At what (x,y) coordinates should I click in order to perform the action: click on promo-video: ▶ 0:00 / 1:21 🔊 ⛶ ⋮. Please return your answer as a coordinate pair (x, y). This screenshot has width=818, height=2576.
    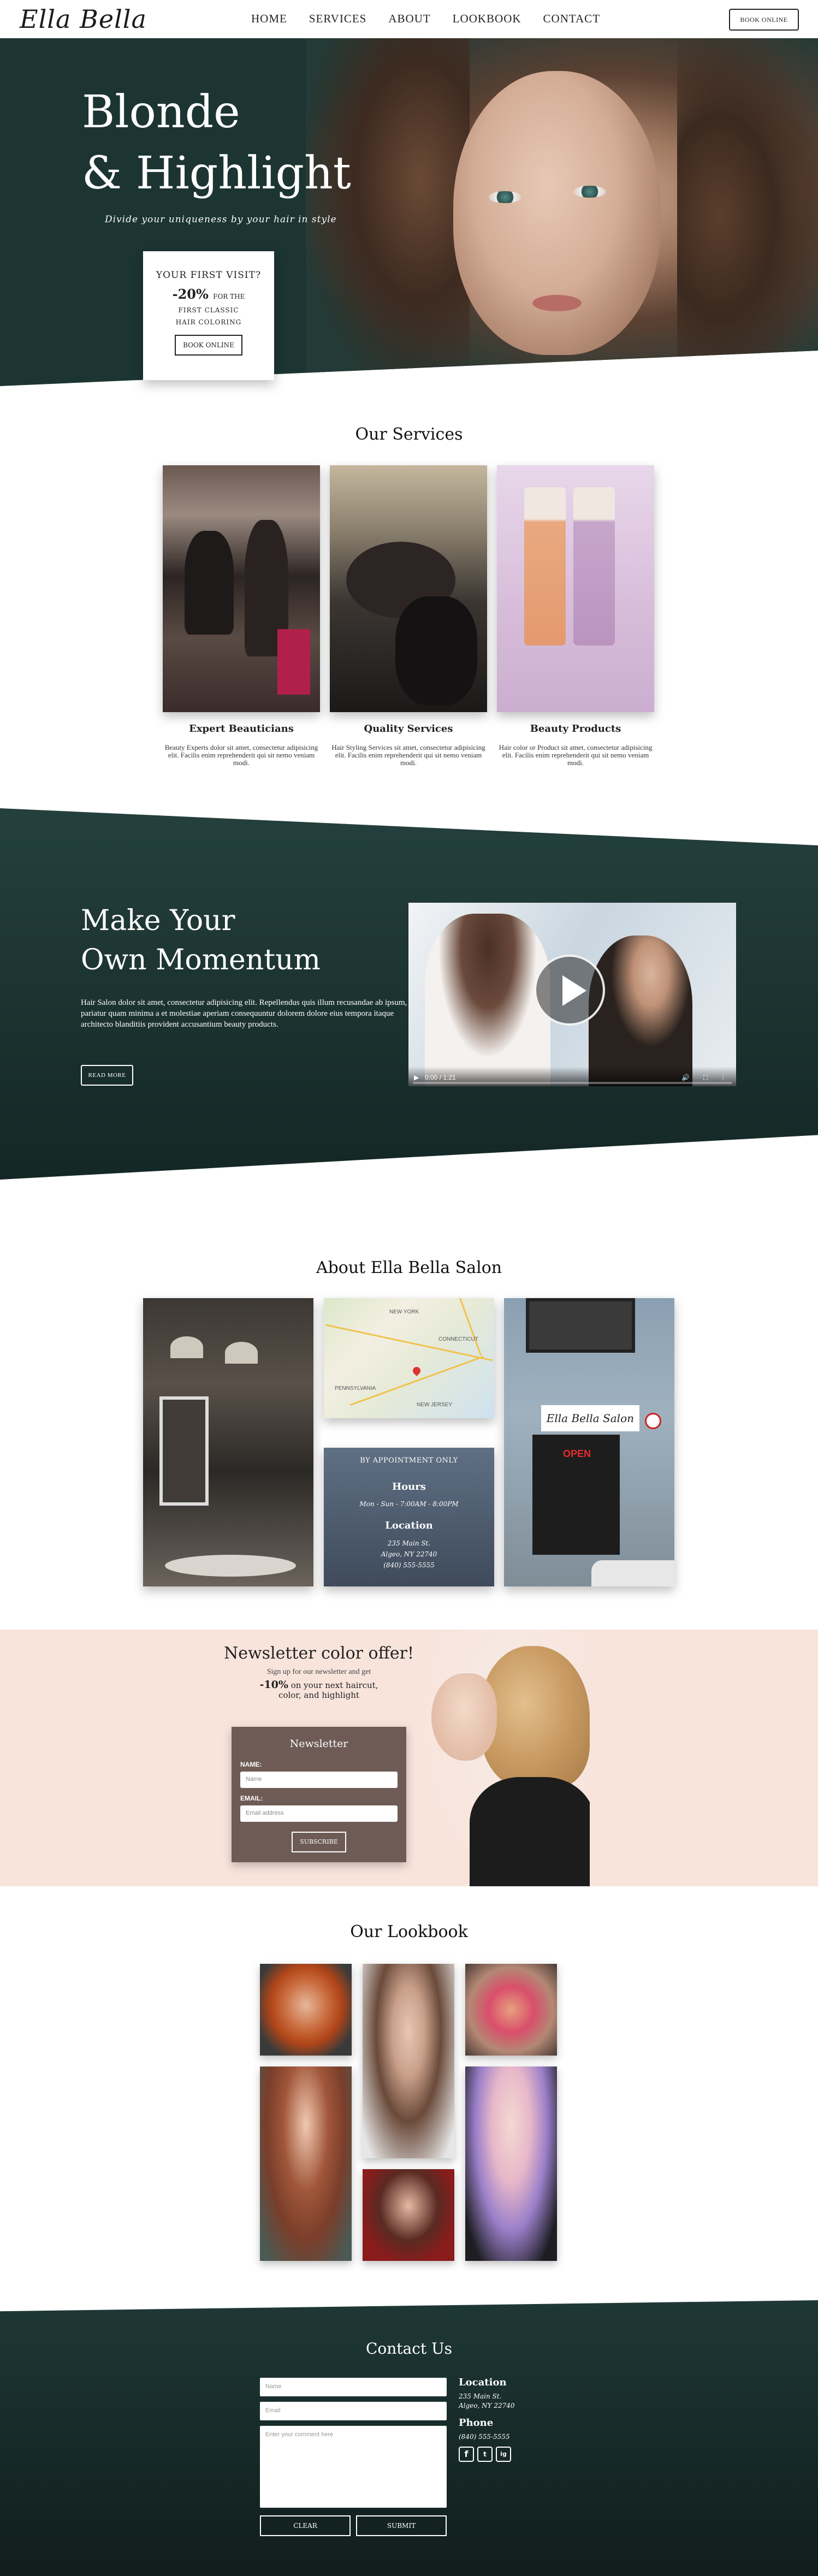
    Looking at the image, I should click on (572, 995).